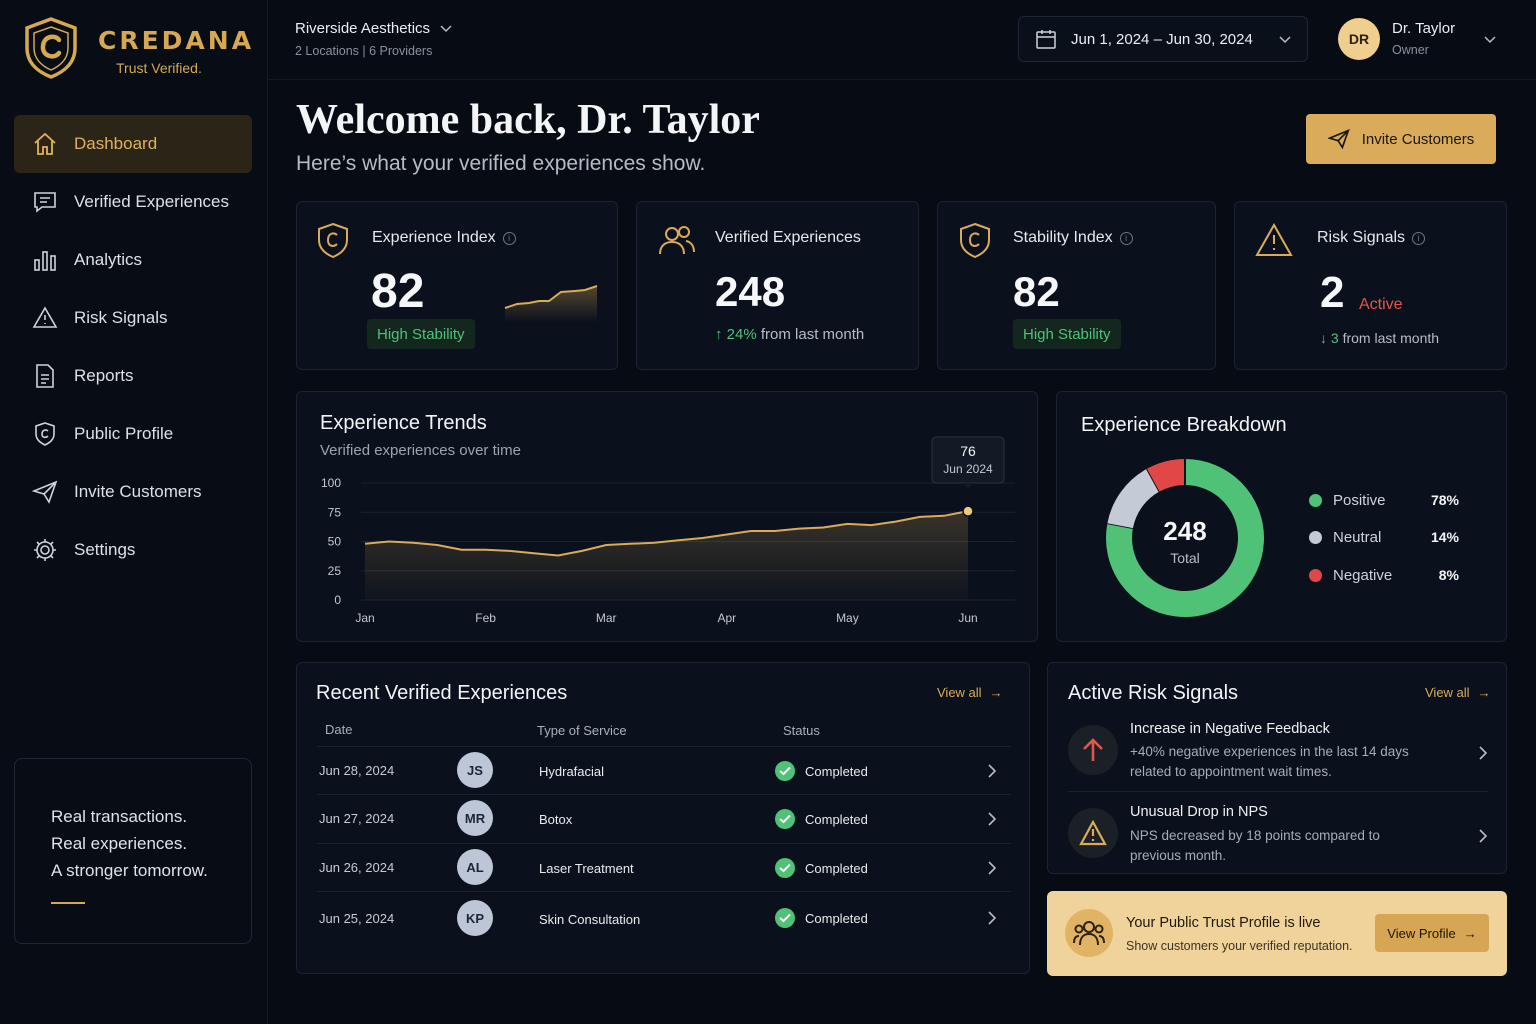 The image size is (1536, 1024). What do you see at coordinates (967, 618) in the screenshot?
I see `x-tick-label: Jun` at bounding box center [967, 618].